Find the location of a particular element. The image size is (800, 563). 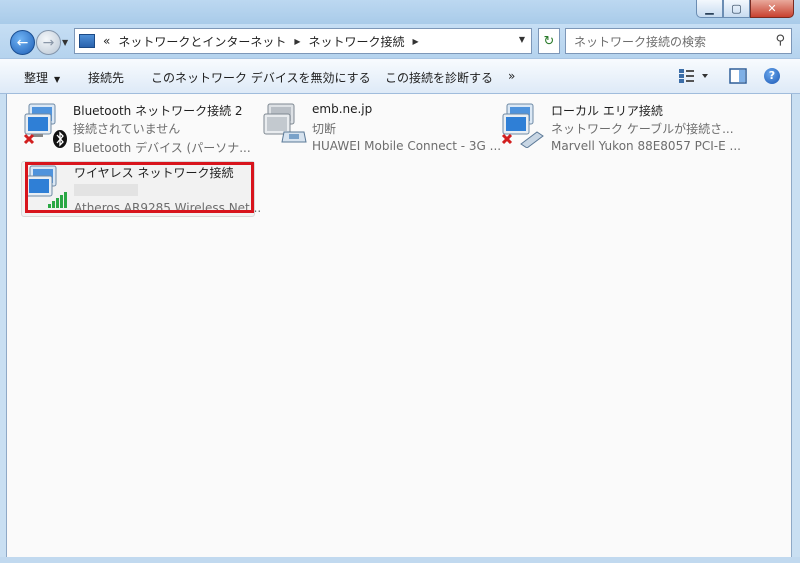

address-dropdown-icon: ▼ is located at coordinates (522, 39).